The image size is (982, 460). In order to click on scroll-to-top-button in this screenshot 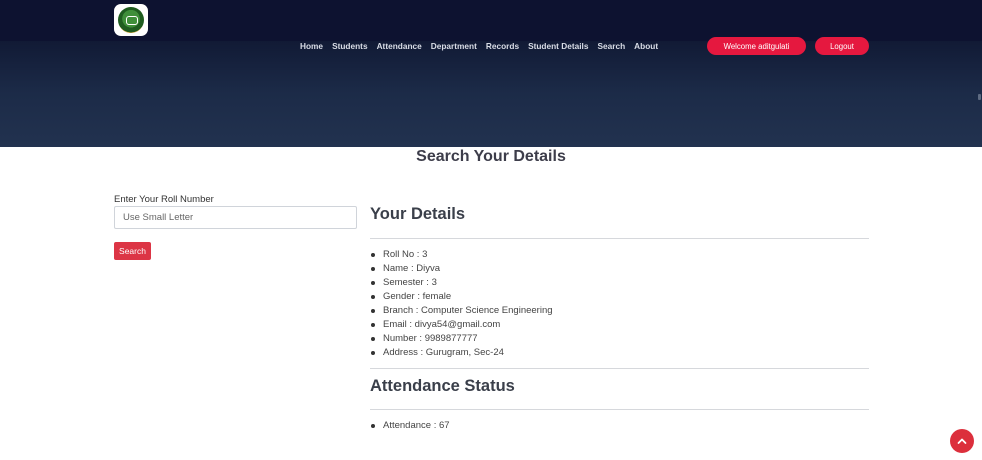, I will do `click(962, 441)`.